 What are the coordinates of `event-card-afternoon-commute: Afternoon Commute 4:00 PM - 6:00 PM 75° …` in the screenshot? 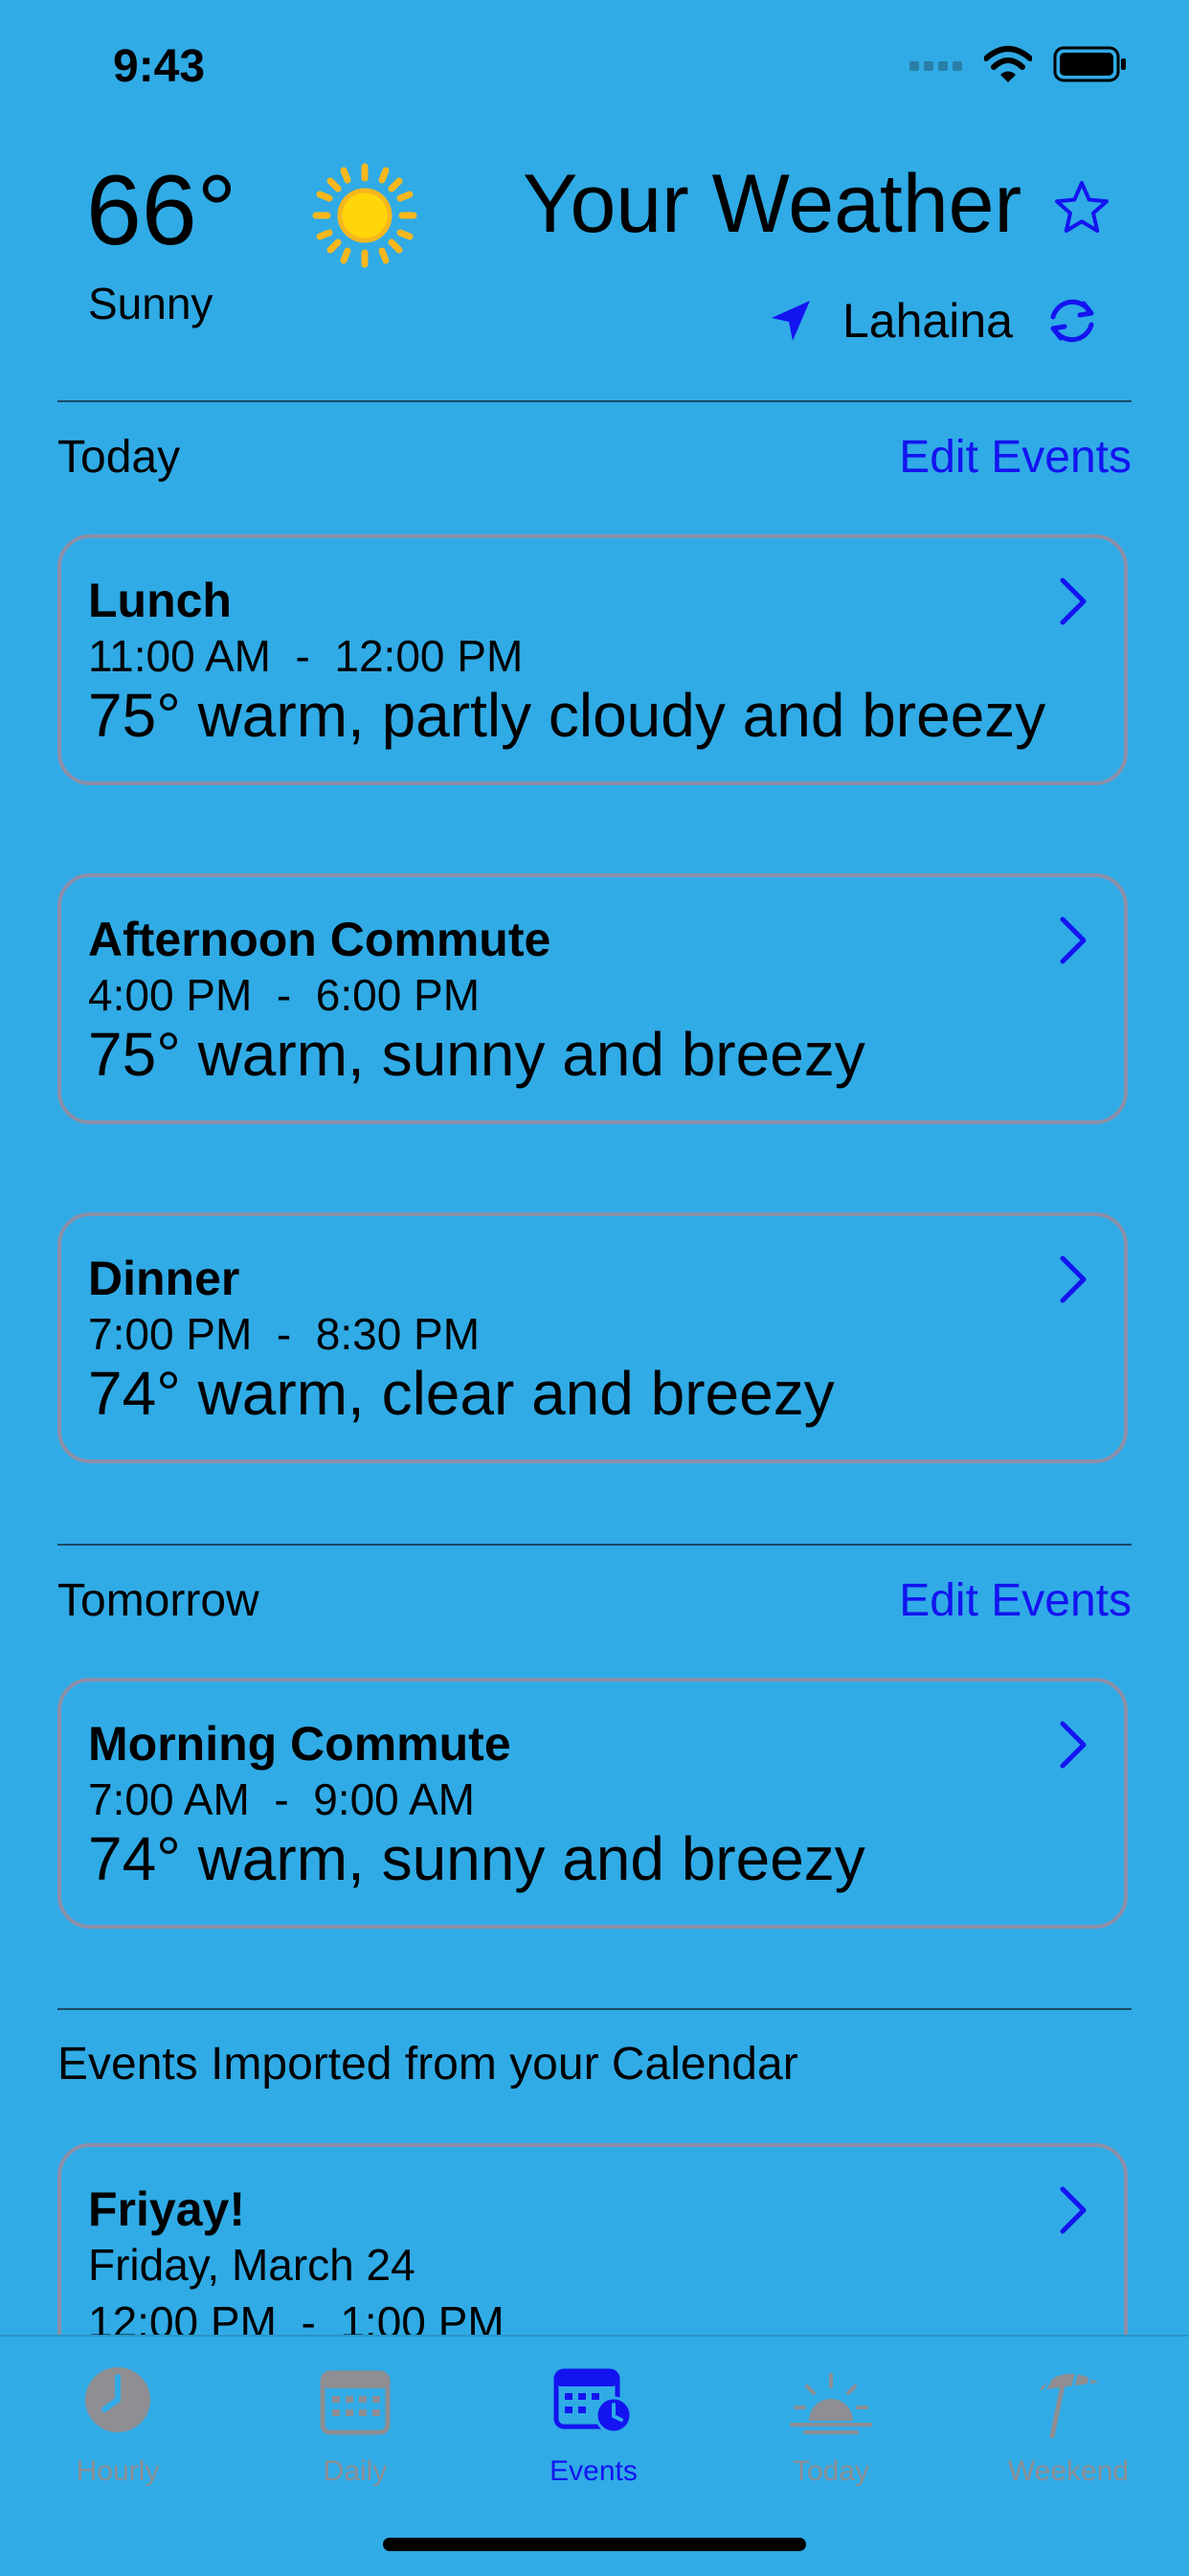 It's located at (592, 998).